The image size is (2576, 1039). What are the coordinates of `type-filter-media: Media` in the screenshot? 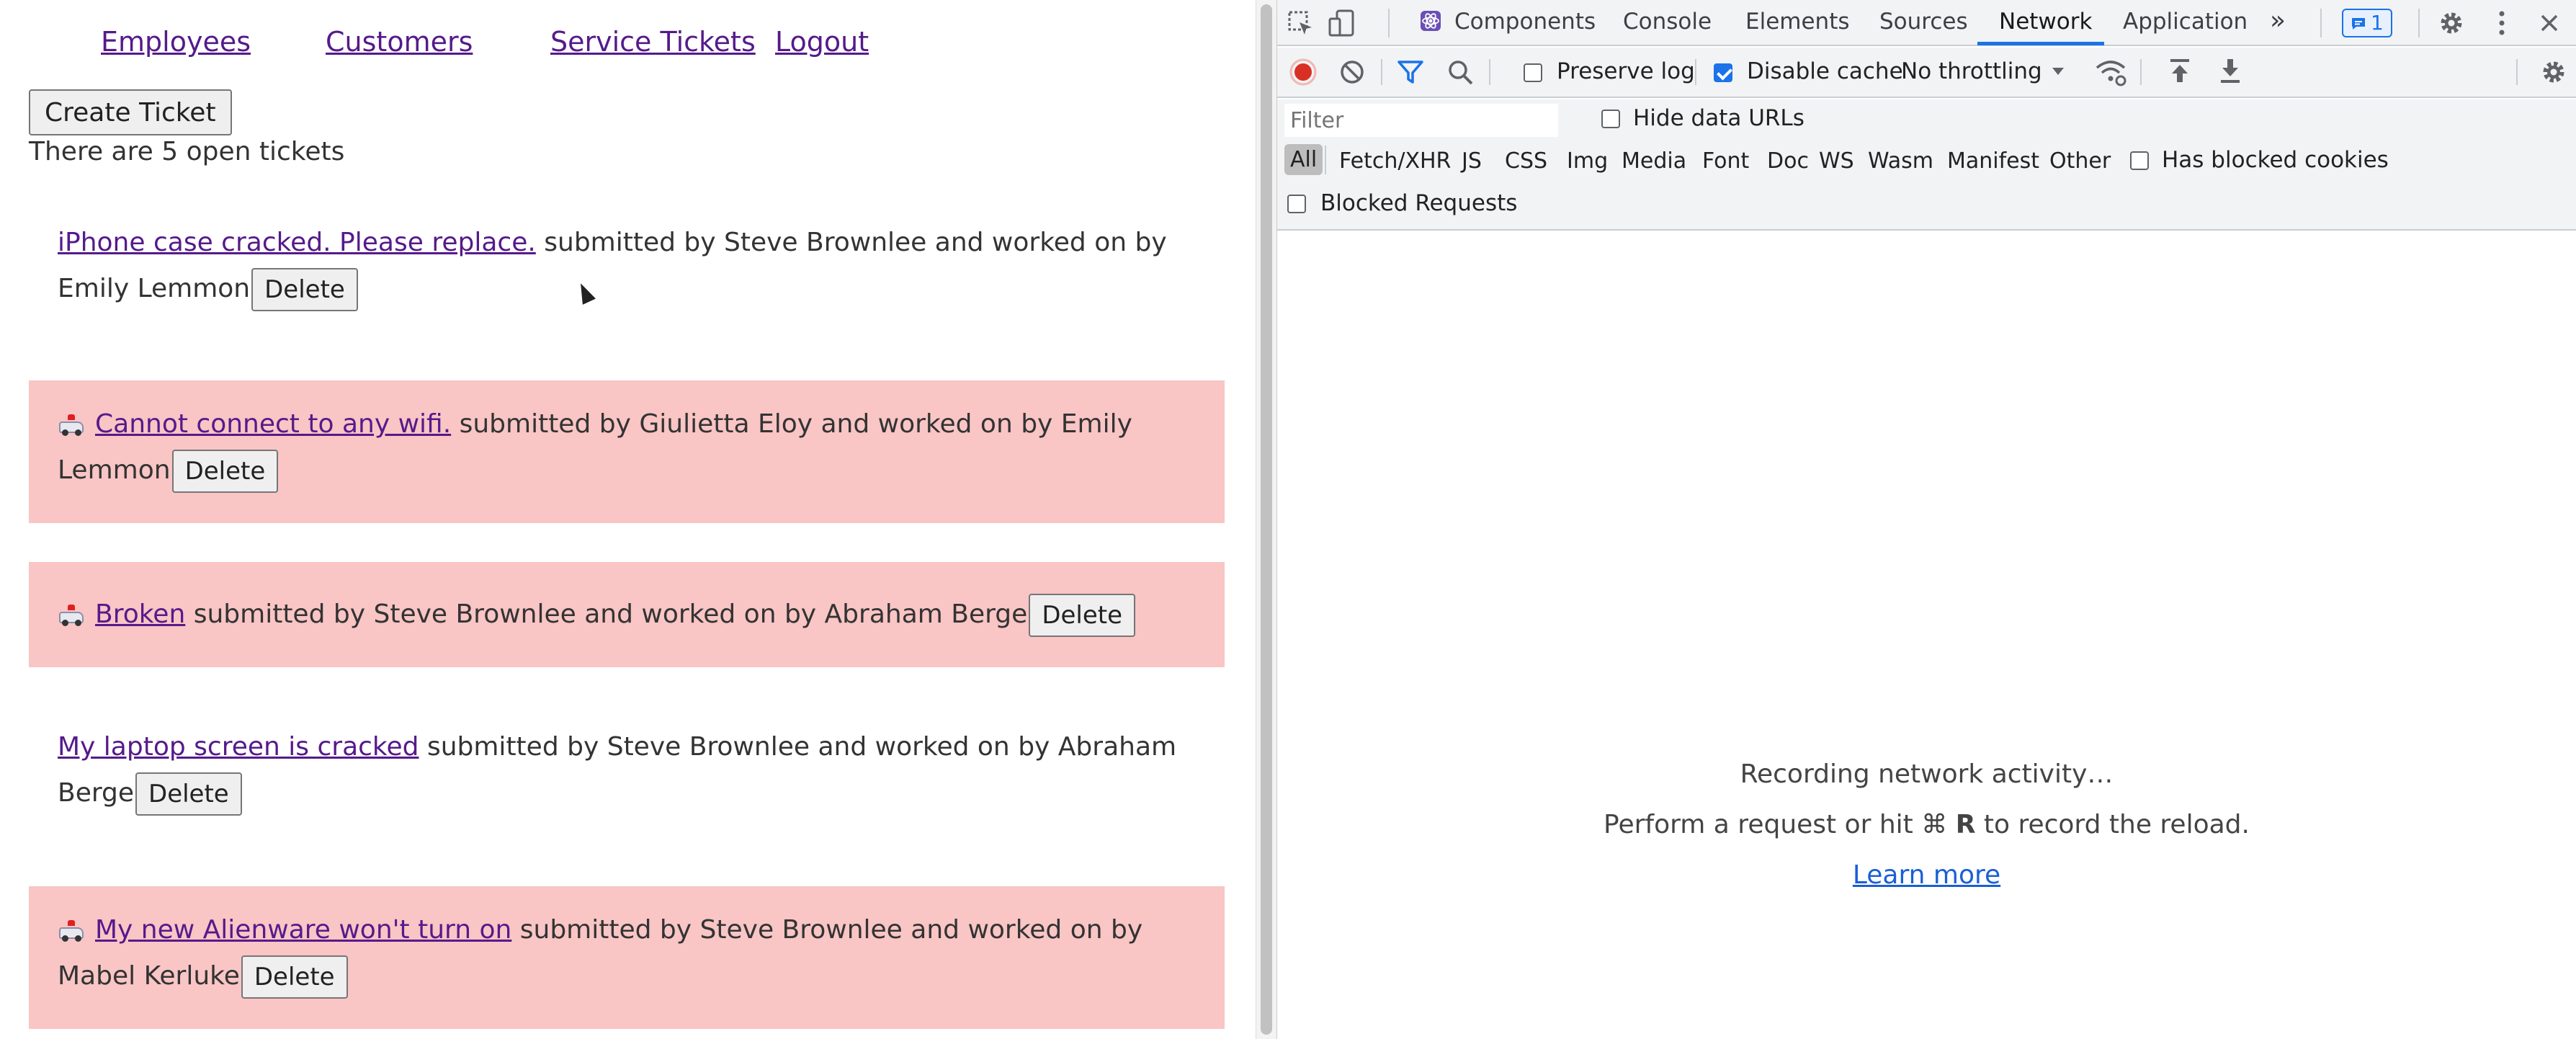 It's located at (1654, 161).